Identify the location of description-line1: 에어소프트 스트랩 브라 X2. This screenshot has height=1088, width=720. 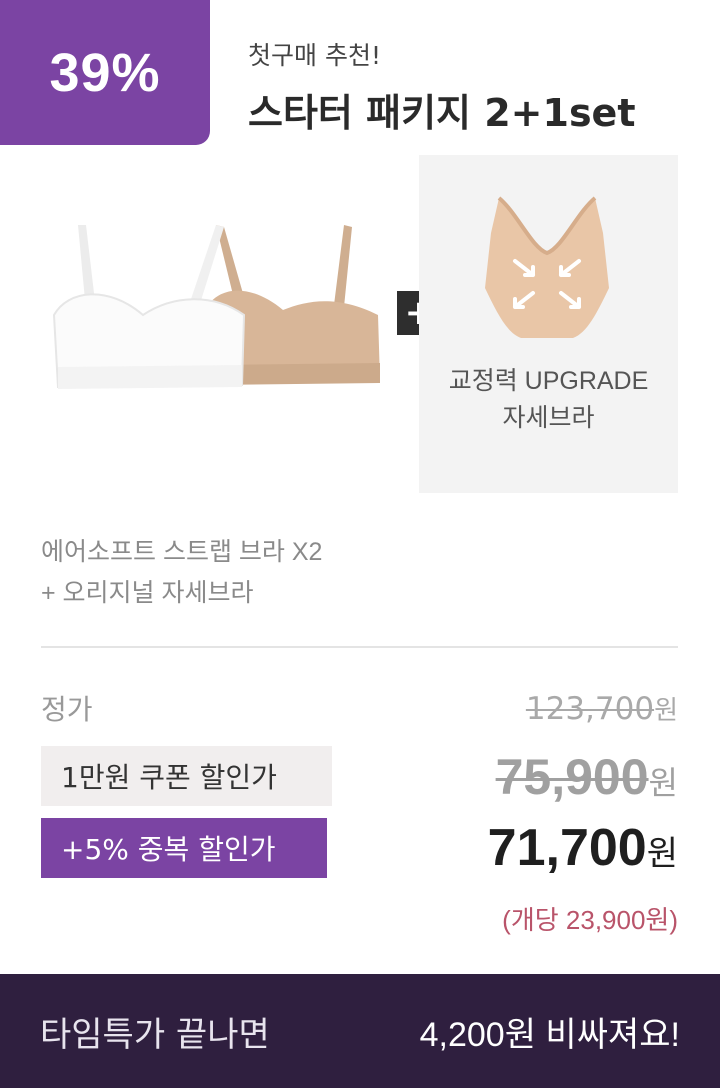
(182, 552).